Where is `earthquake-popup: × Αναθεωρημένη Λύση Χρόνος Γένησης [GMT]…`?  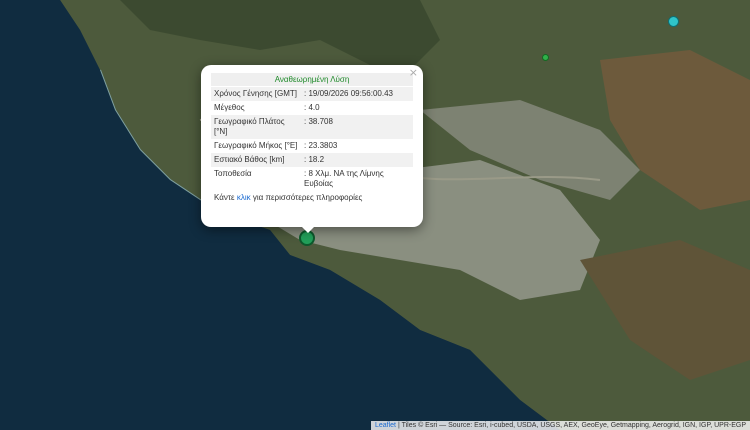 earthquake-popup: × Αναθεωρημένη Λύση Χρόνος Γένησης [GMT]… is located at coordinates (312, 146).